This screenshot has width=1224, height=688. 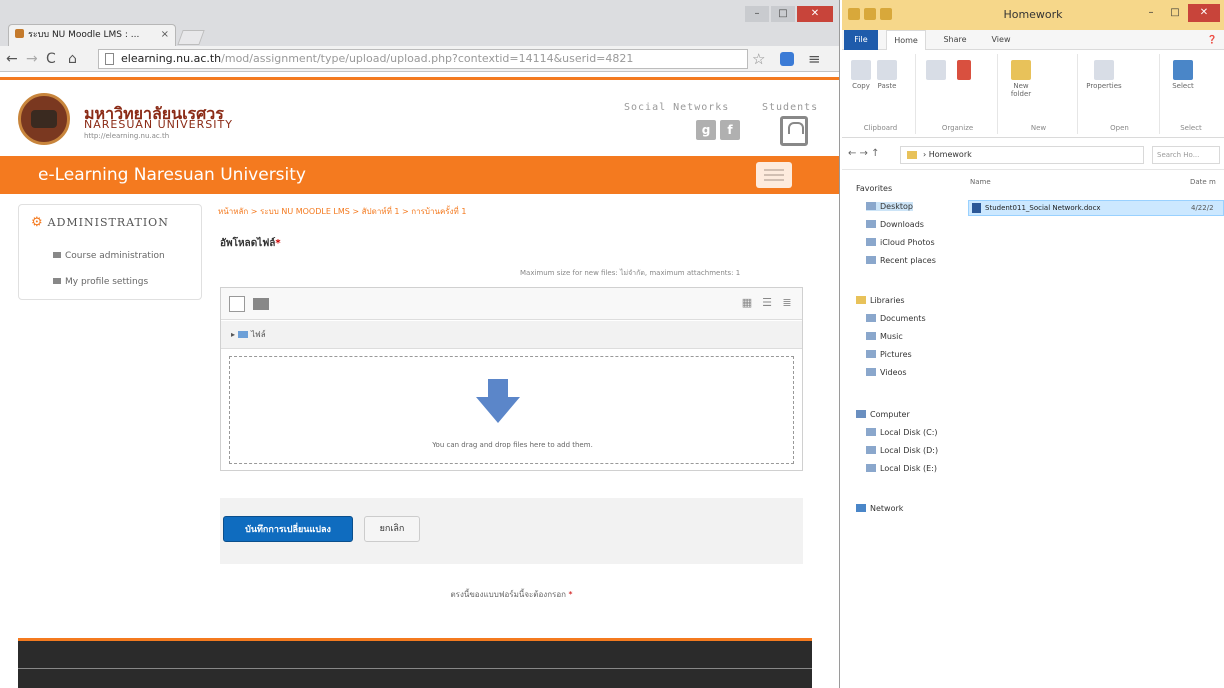 What do you see at coordinates (1203, 182) in the screenshot?
I see `column-header-date: Date m` at bounding box center [1203, 182].